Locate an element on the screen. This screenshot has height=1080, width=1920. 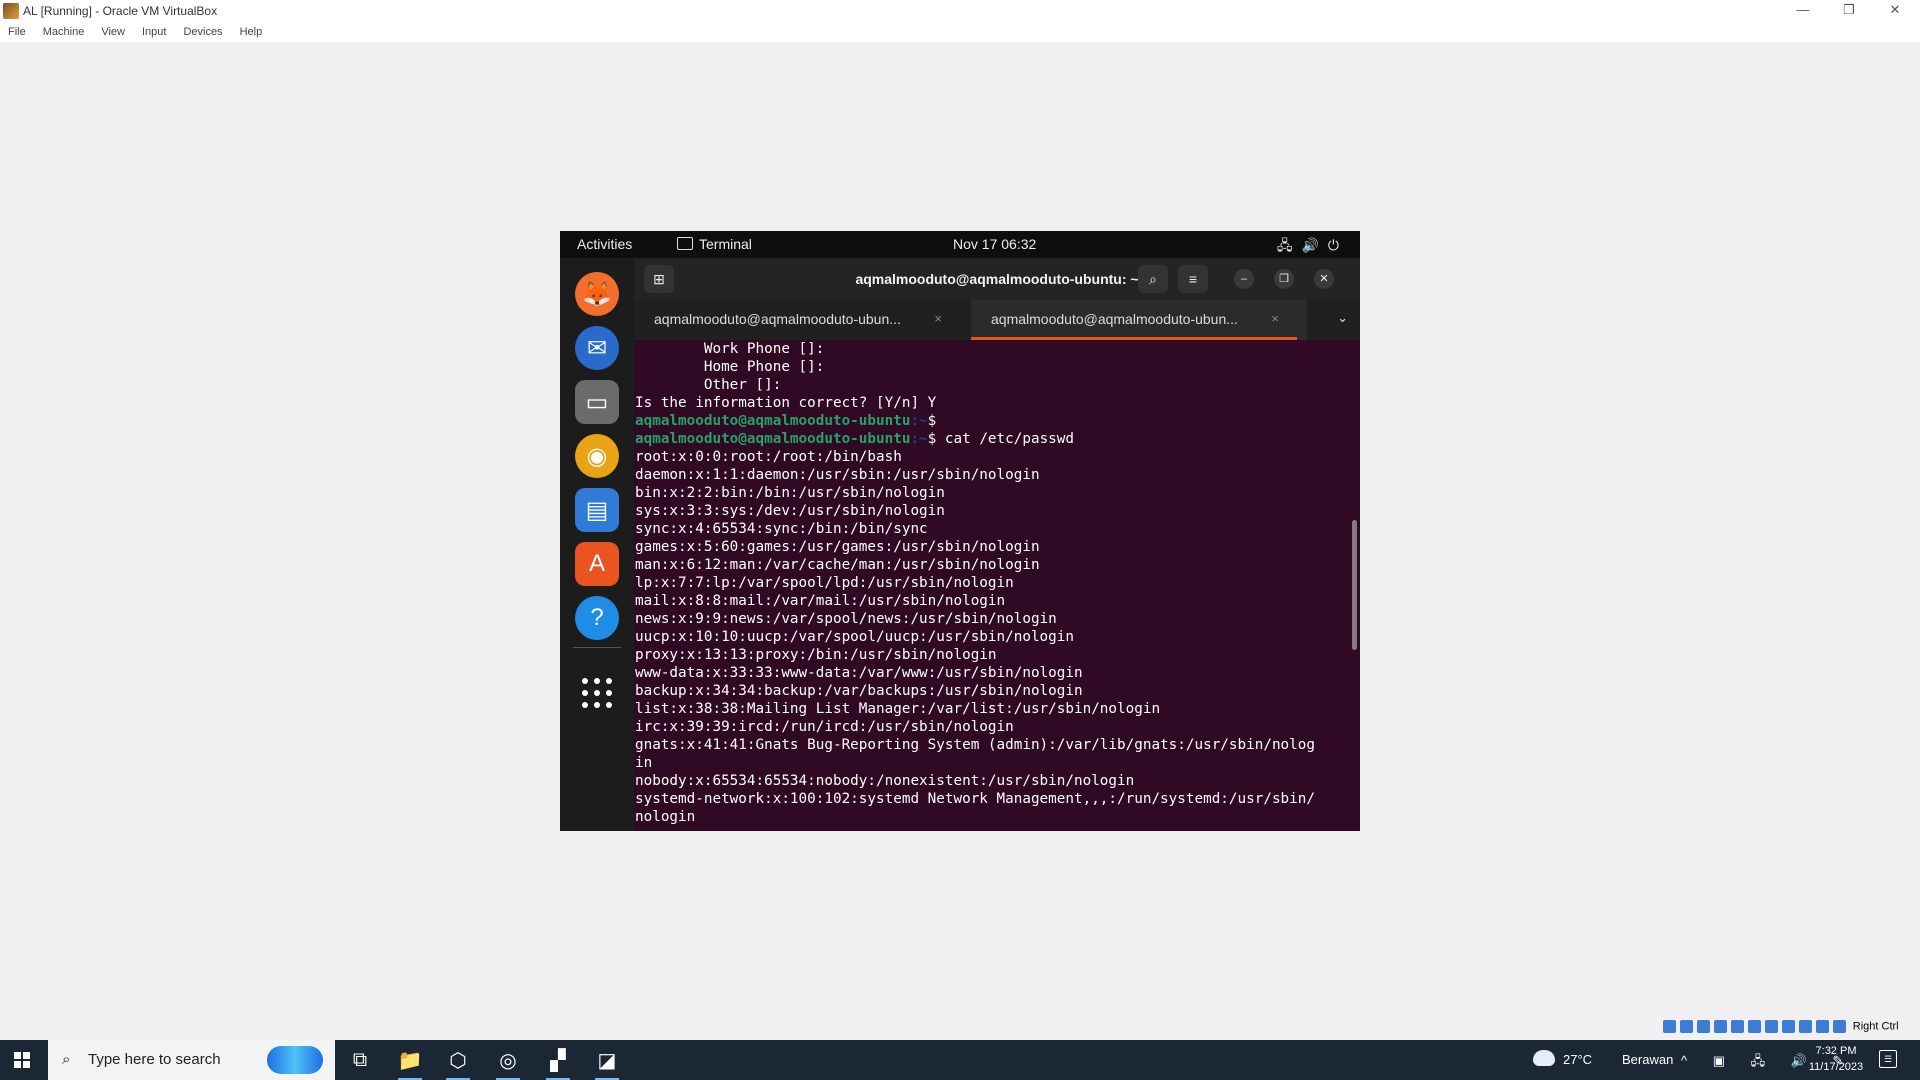
prompt-command: $ is located at coordinates (936, 421).